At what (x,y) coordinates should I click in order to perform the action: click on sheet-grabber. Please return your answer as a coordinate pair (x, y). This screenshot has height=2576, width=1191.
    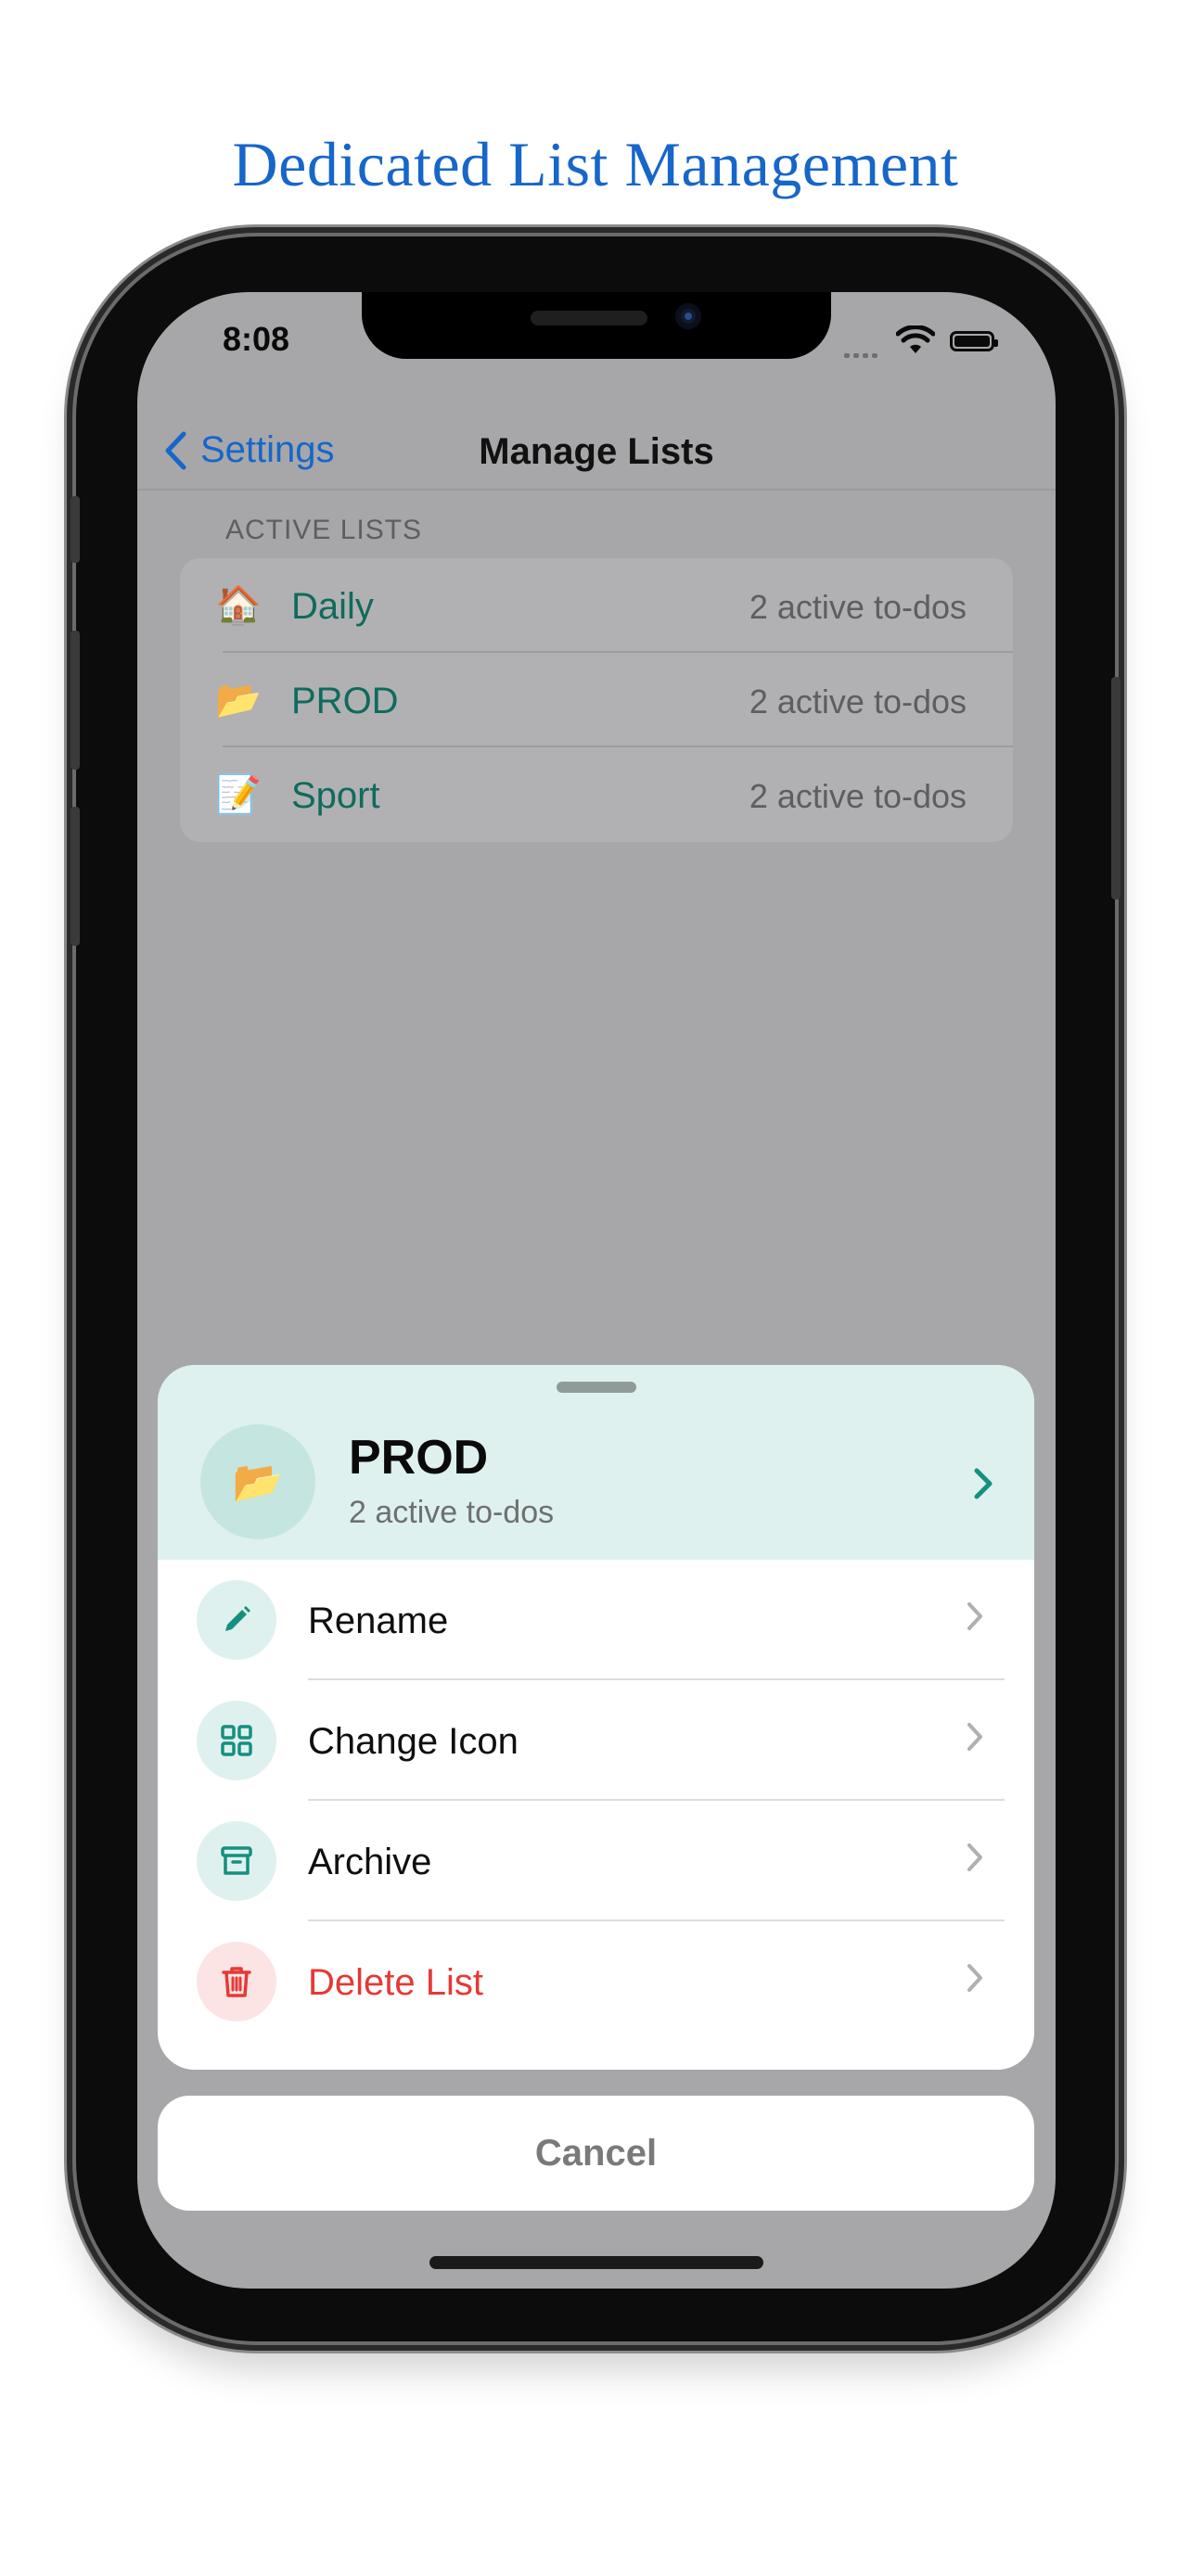
    Looking at the image, I should click on (597, 1387).